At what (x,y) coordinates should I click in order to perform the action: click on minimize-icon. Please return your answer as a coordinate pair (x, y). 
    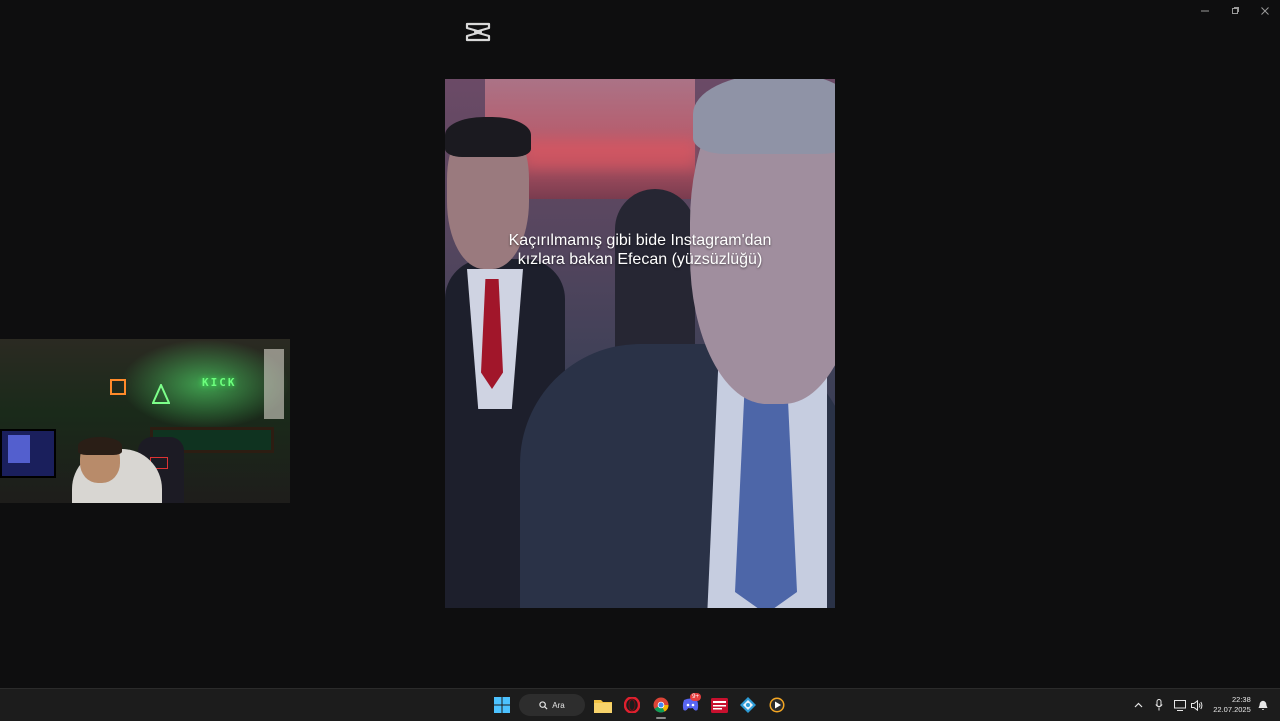
    Looking at the image, I should click on (1205, 11).